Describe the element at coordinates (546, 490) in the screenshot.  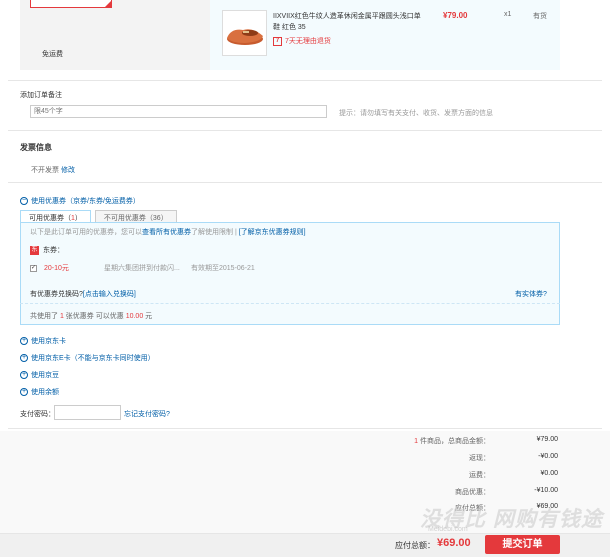
I see `summary-value: -¥10.00` at that location.